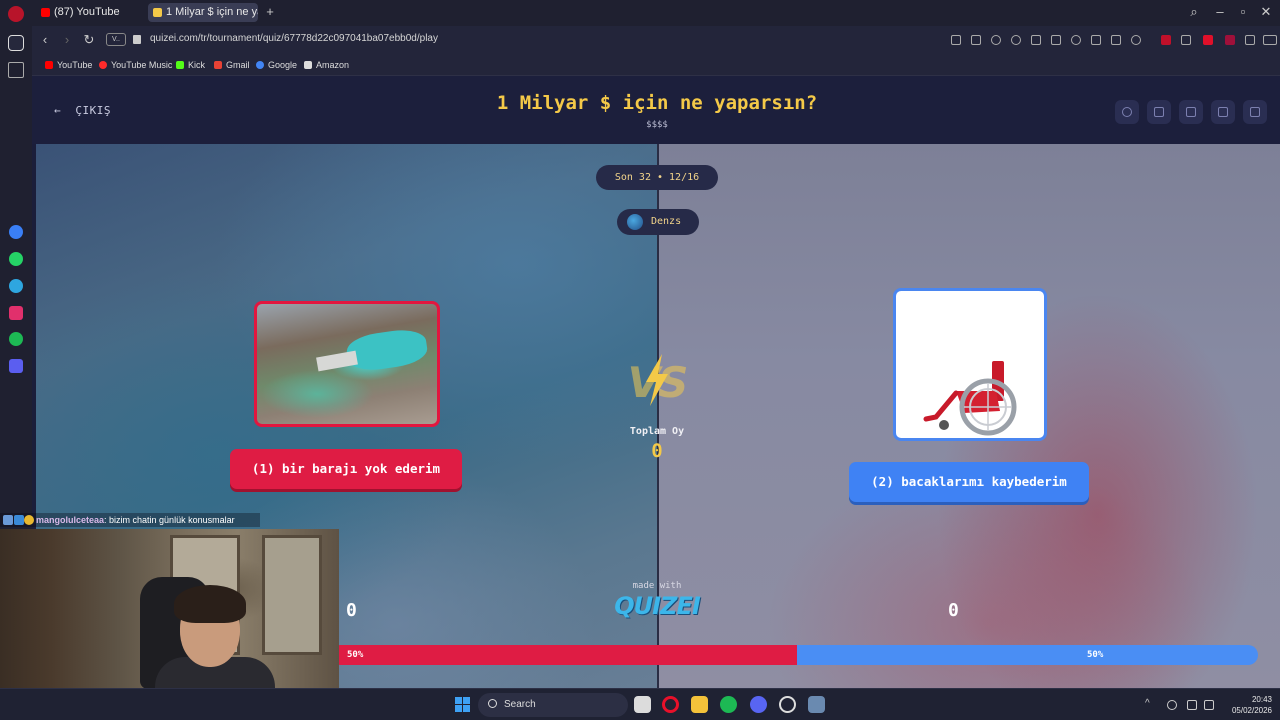 The height and width of the screenshot is (720, 1280). What do you see at coordinates (657, 380) in the screenshot?
I see `lightning-icon` at bounding box center [657, 380].